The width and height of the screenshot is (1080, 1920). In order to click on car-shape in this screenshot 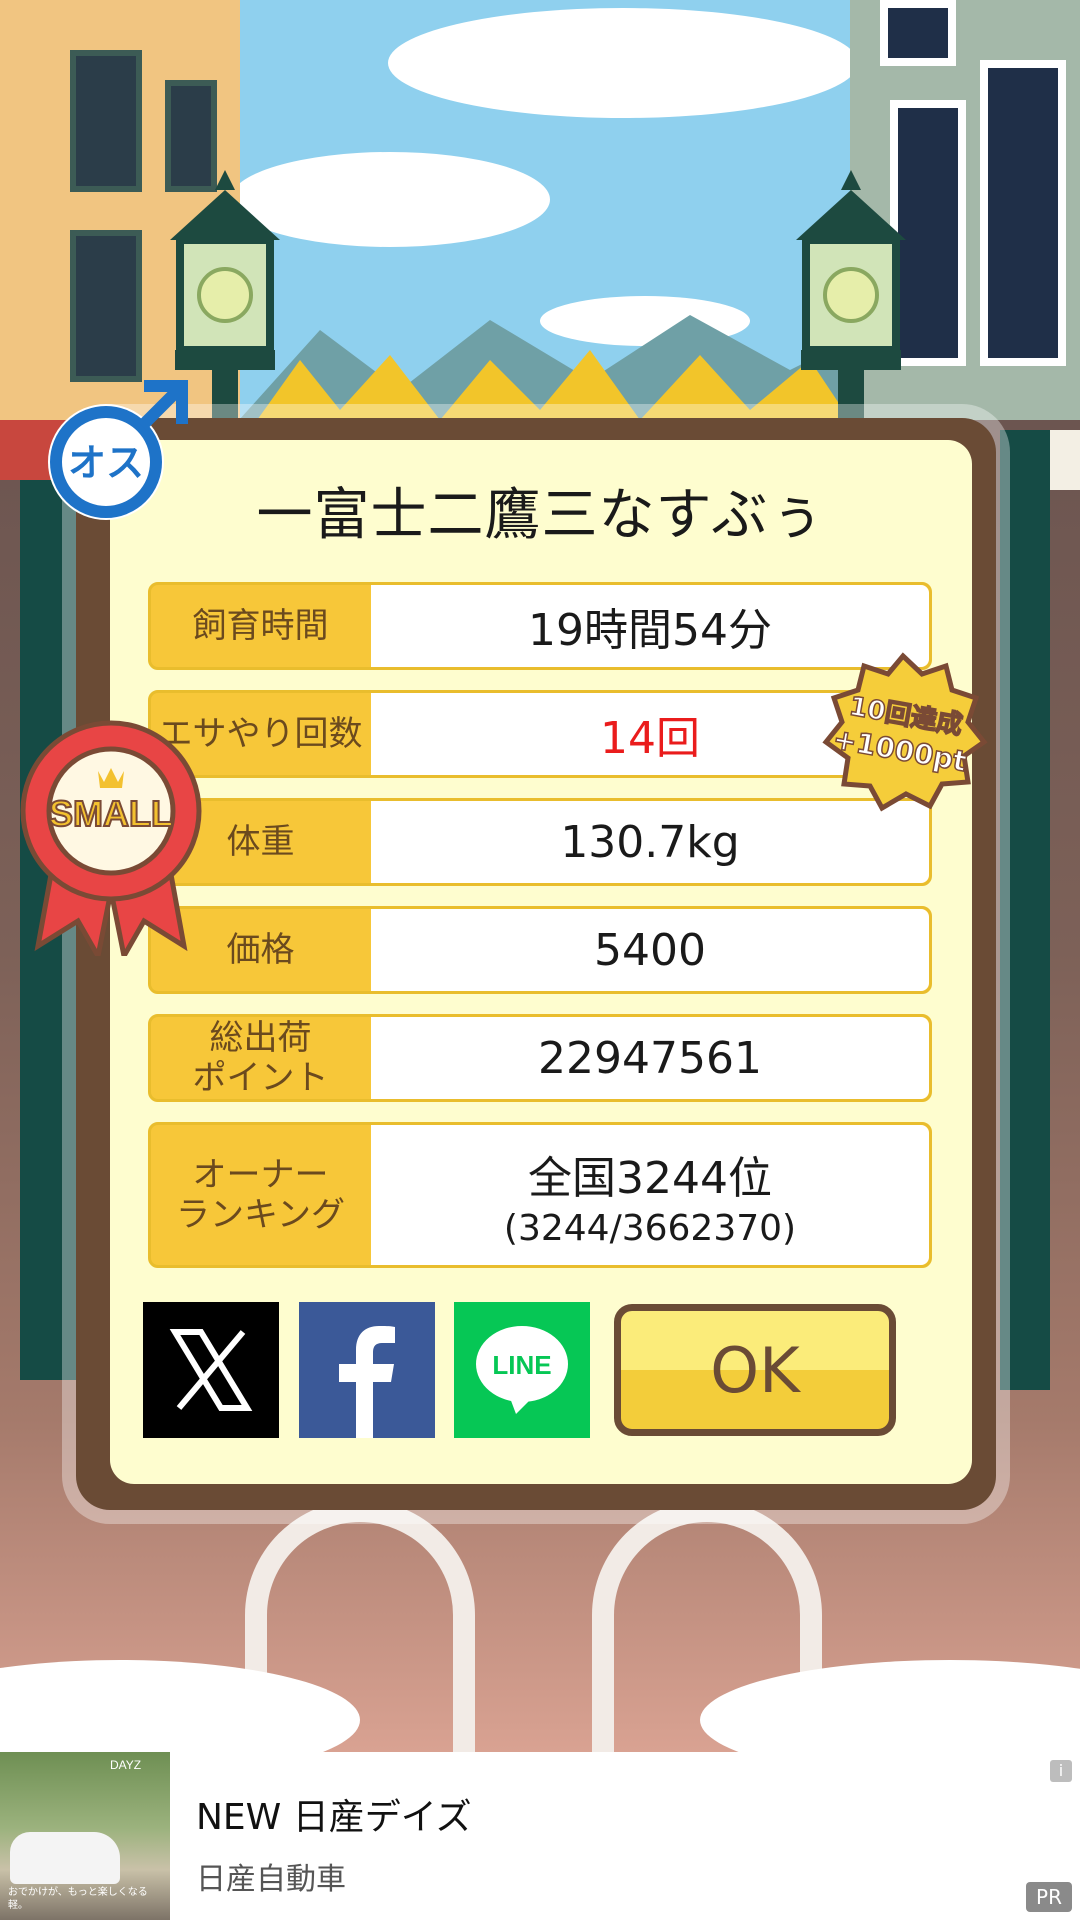, I will do `click(65, 1858)`.